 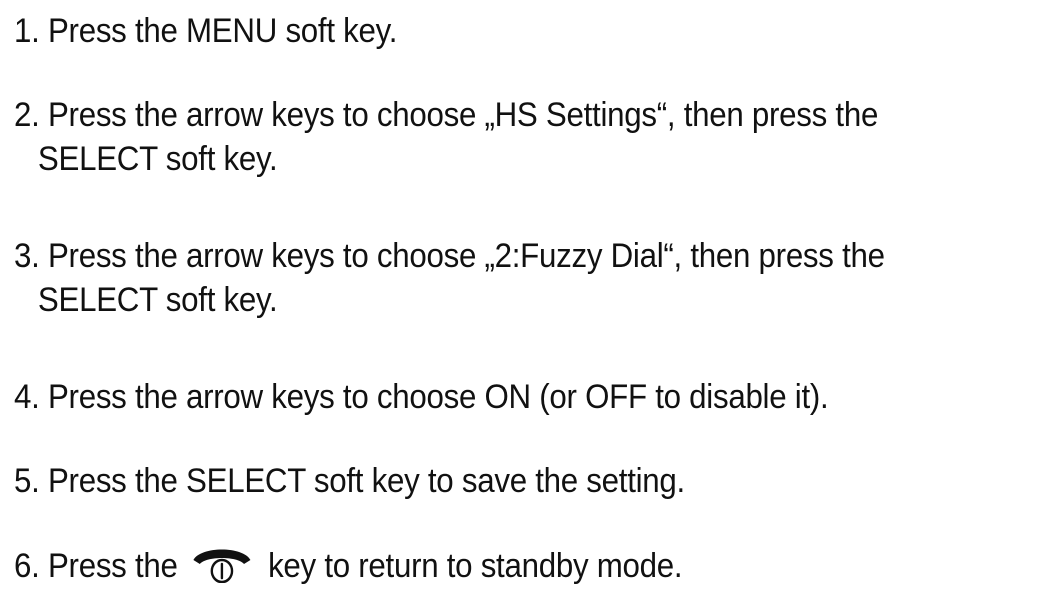 What do you see at coordinates (112, 566) in the screenshot?
I see `step-text-before-icon: Press the` at bounding box center [112, 566].